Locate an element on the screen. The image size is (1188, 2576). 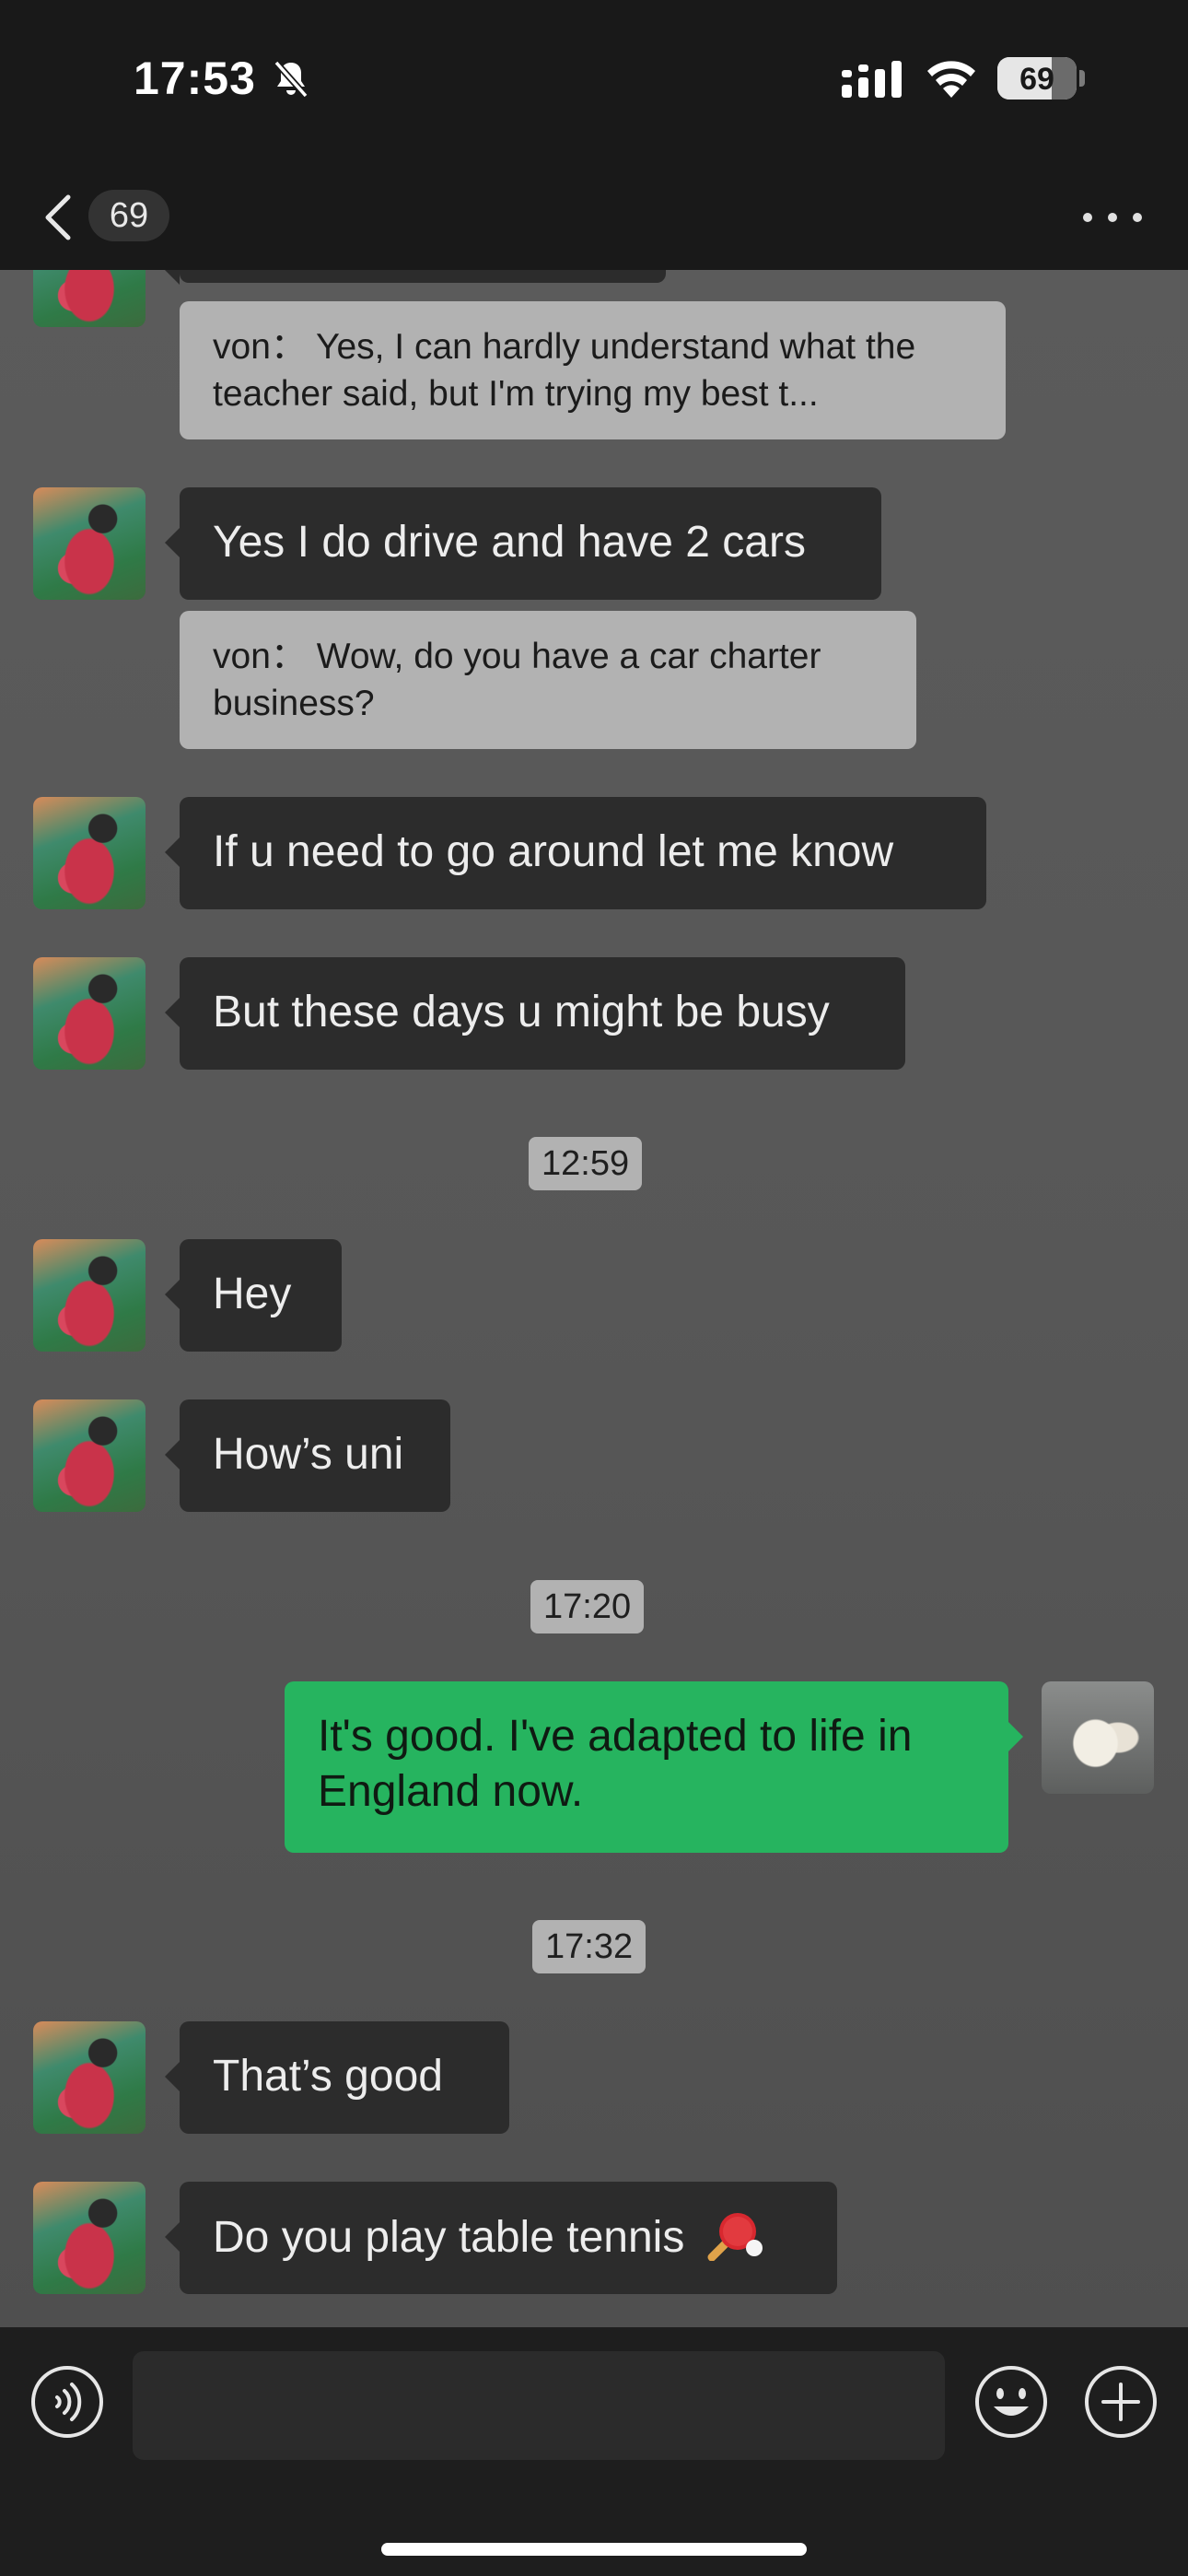
message-bubble: That’s good is located at coordinates (337, 2077).